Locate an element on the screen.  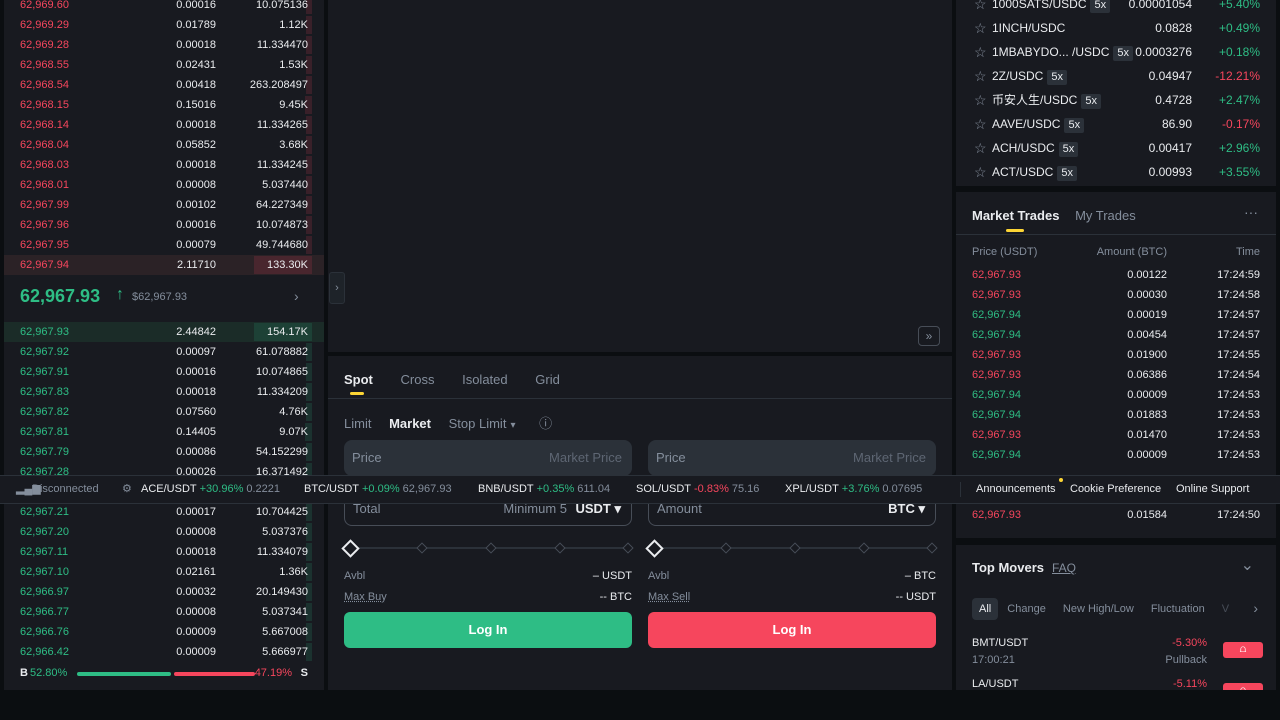
sell-login-button: Log In is located at coordinates (792, 630).